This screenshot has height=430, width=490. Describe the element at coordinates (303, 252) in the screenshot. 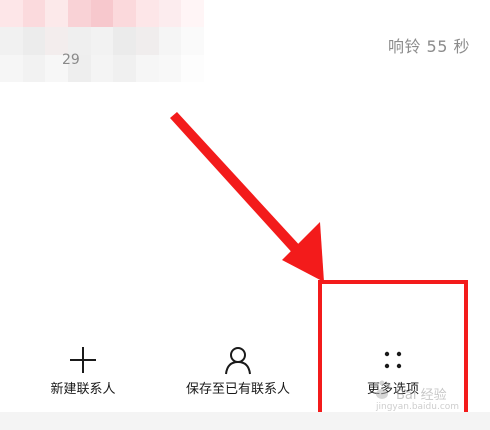

I see `arrow-head` at that location.